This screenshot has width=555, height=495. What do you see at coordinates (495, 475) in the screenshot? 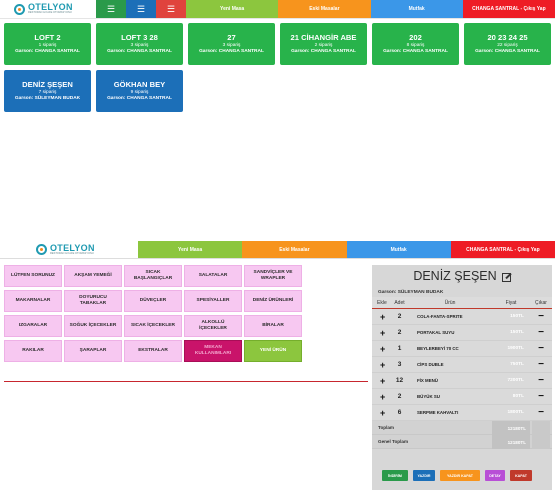
I see `detay-button: DETAY` at bounding box center [495, 475].